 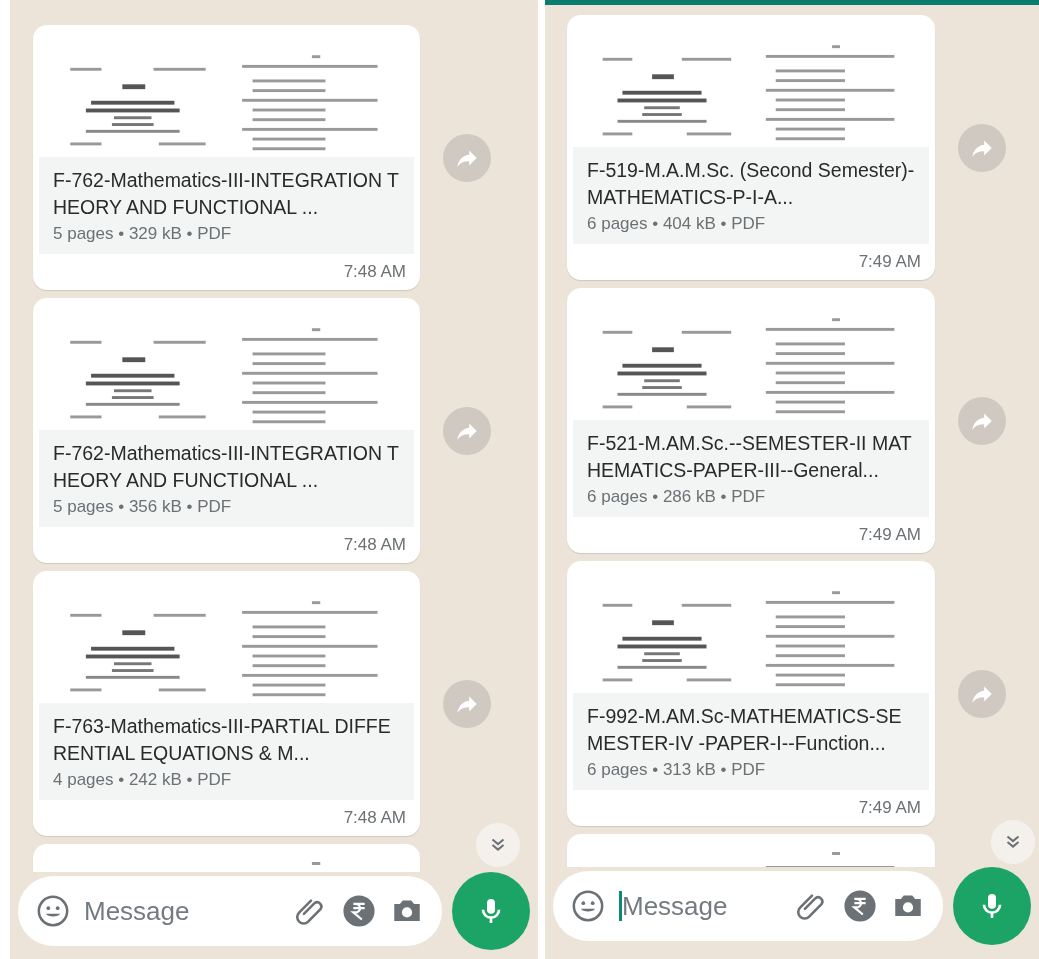 What do you see at coordinates (677, 497) in the screenshot?
I see `document-details: 6 pages • 286 kB • PDF` at bounding box center [677, 497].